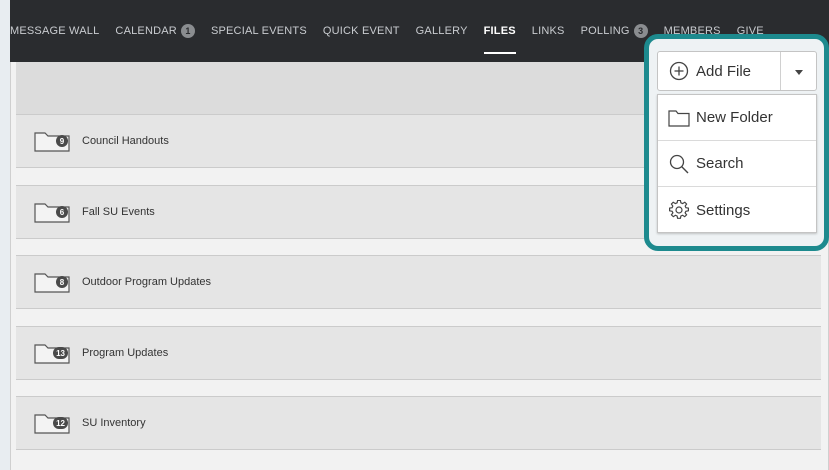 This screenshot has height=470, width=829. What do you see at coordinates (52, 282) in the screenshot?
I see `folder-icon: 8` at bounding box center [52, 282].